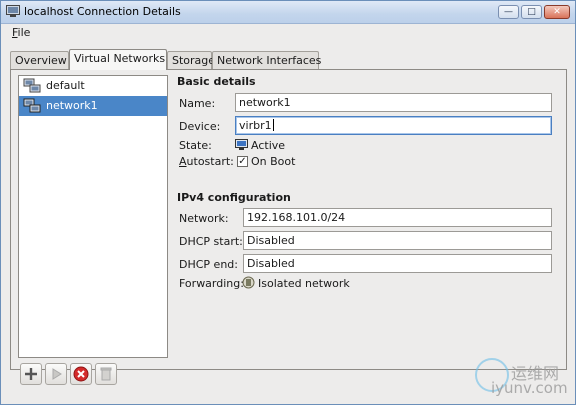 The image size is (576, 405). Describe the element at coordinates (200, 126) in the screenshot. I see `device-label: Device:` at that location.